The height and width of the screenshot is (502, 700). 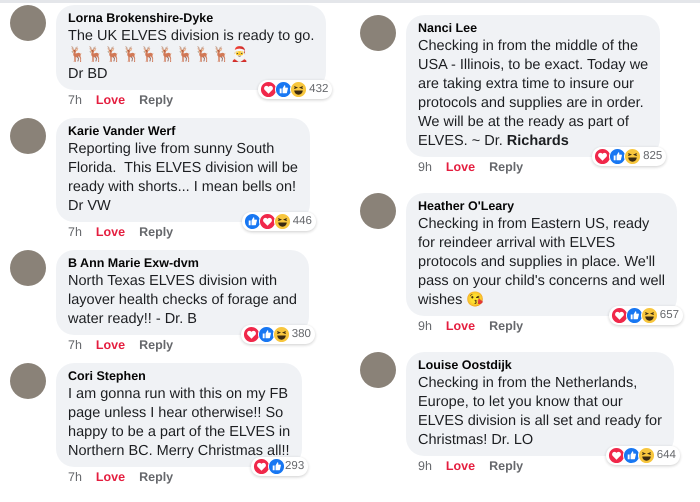 What do you see at coordinates (179, 376) in the screenshot?
I see `comment-author: Cori Stephen` at bounding box center [179, 376].